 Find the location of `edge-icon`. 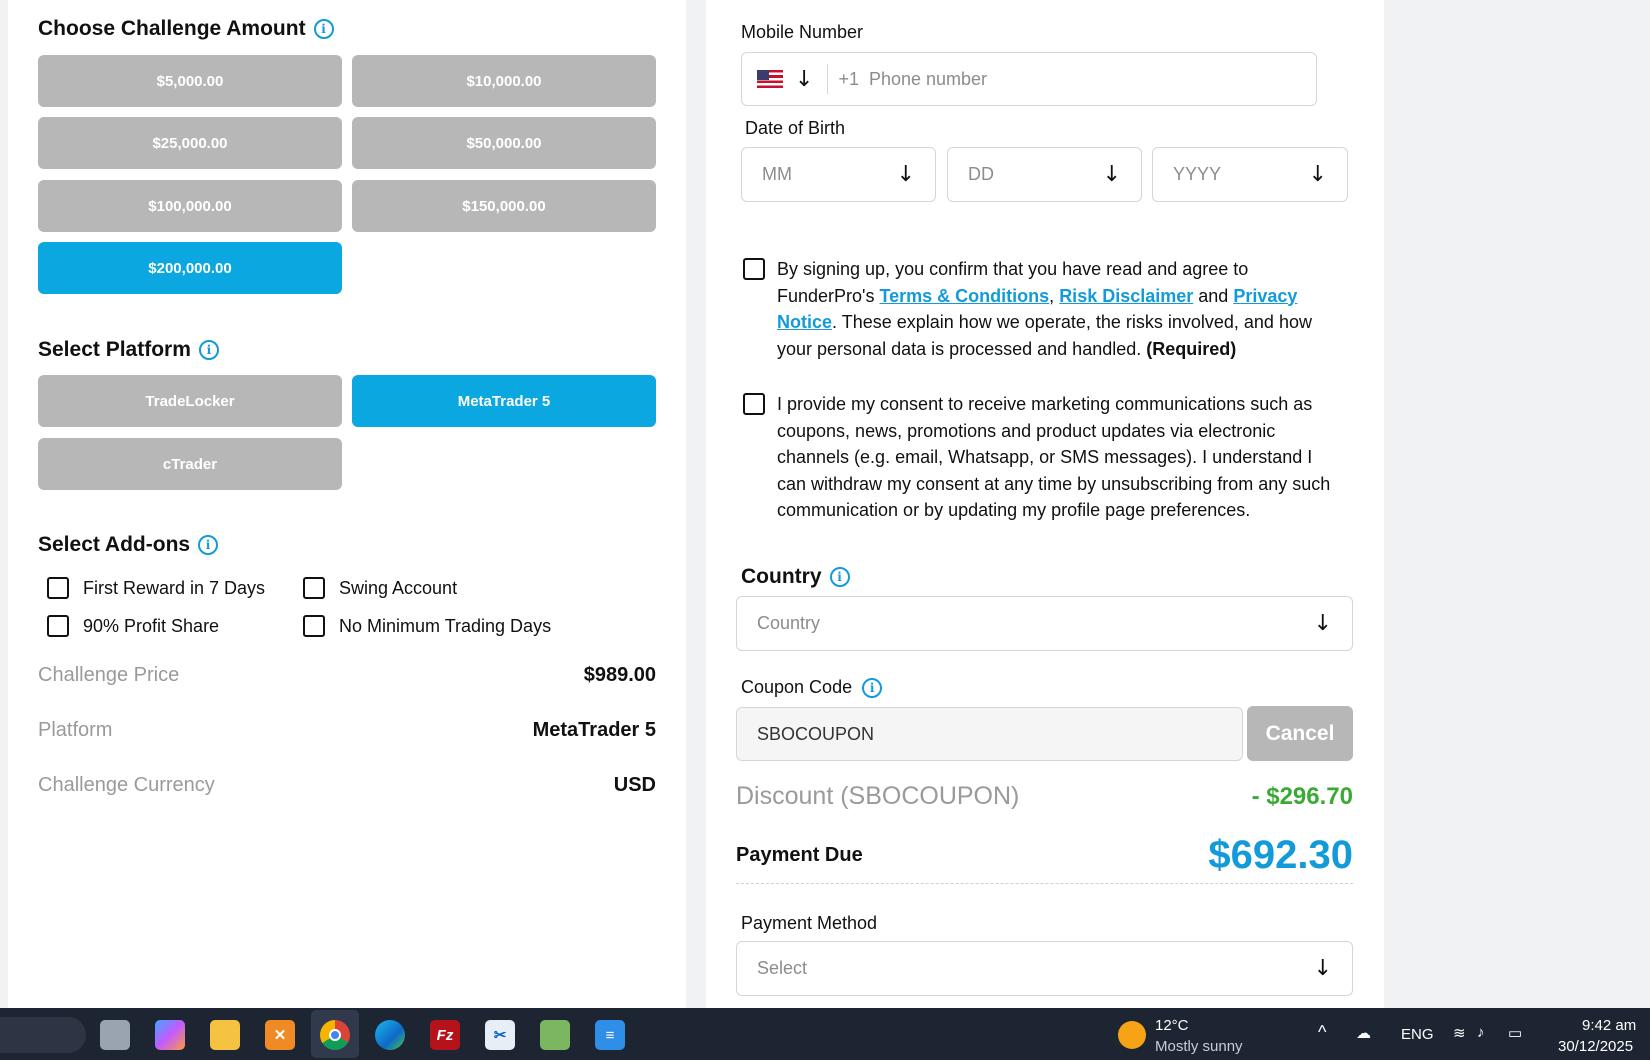

edge-icon is located at coordinates (390, 1035).